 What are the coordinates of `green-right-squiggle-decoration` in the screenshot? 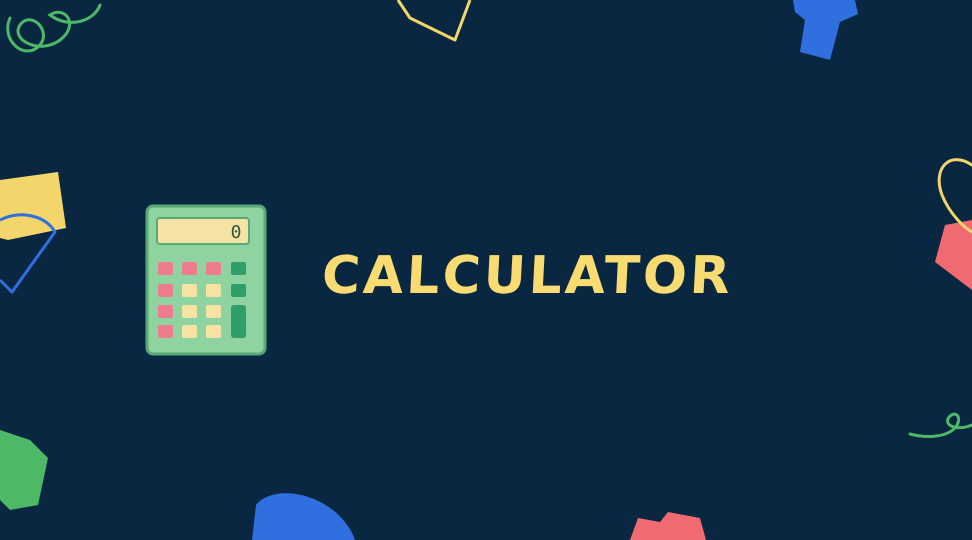 It's located at (940, 425).